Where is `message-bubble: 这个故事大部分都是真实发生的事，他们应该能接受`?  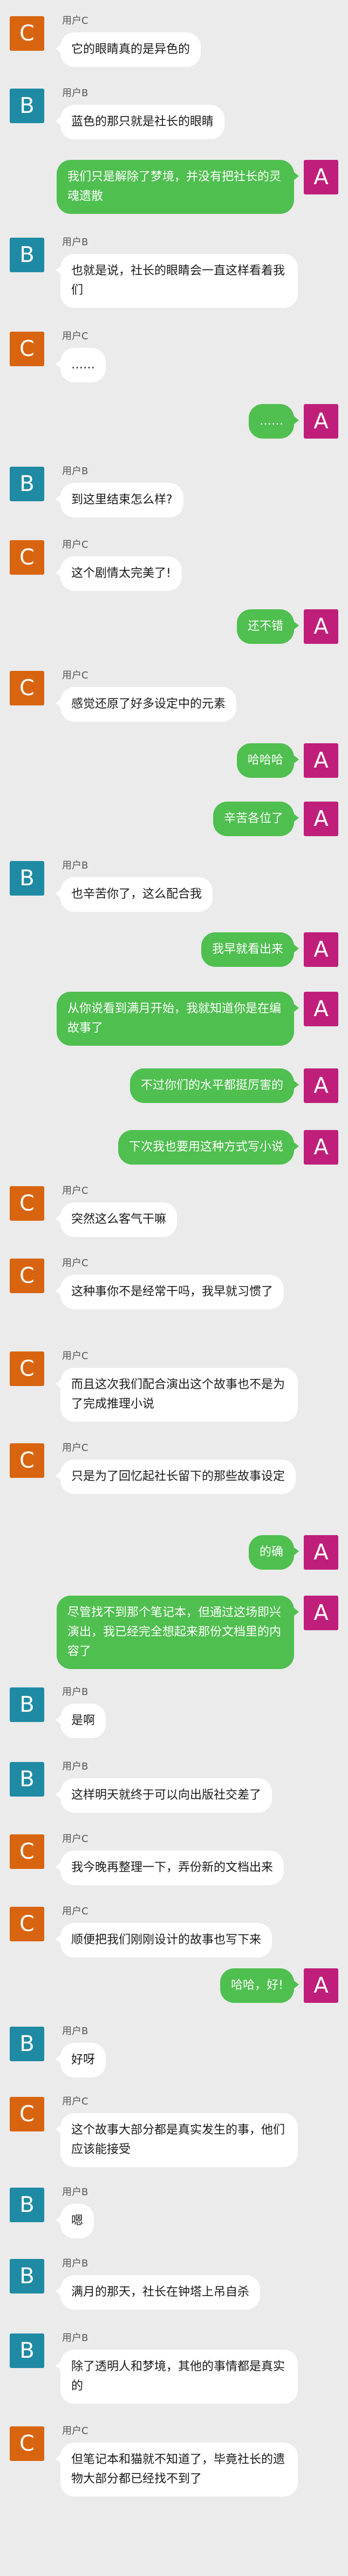 message-bubble: 这个故事大部分都是真实发生的事，他们应该能接受 is located at coordinates (177, 2140).